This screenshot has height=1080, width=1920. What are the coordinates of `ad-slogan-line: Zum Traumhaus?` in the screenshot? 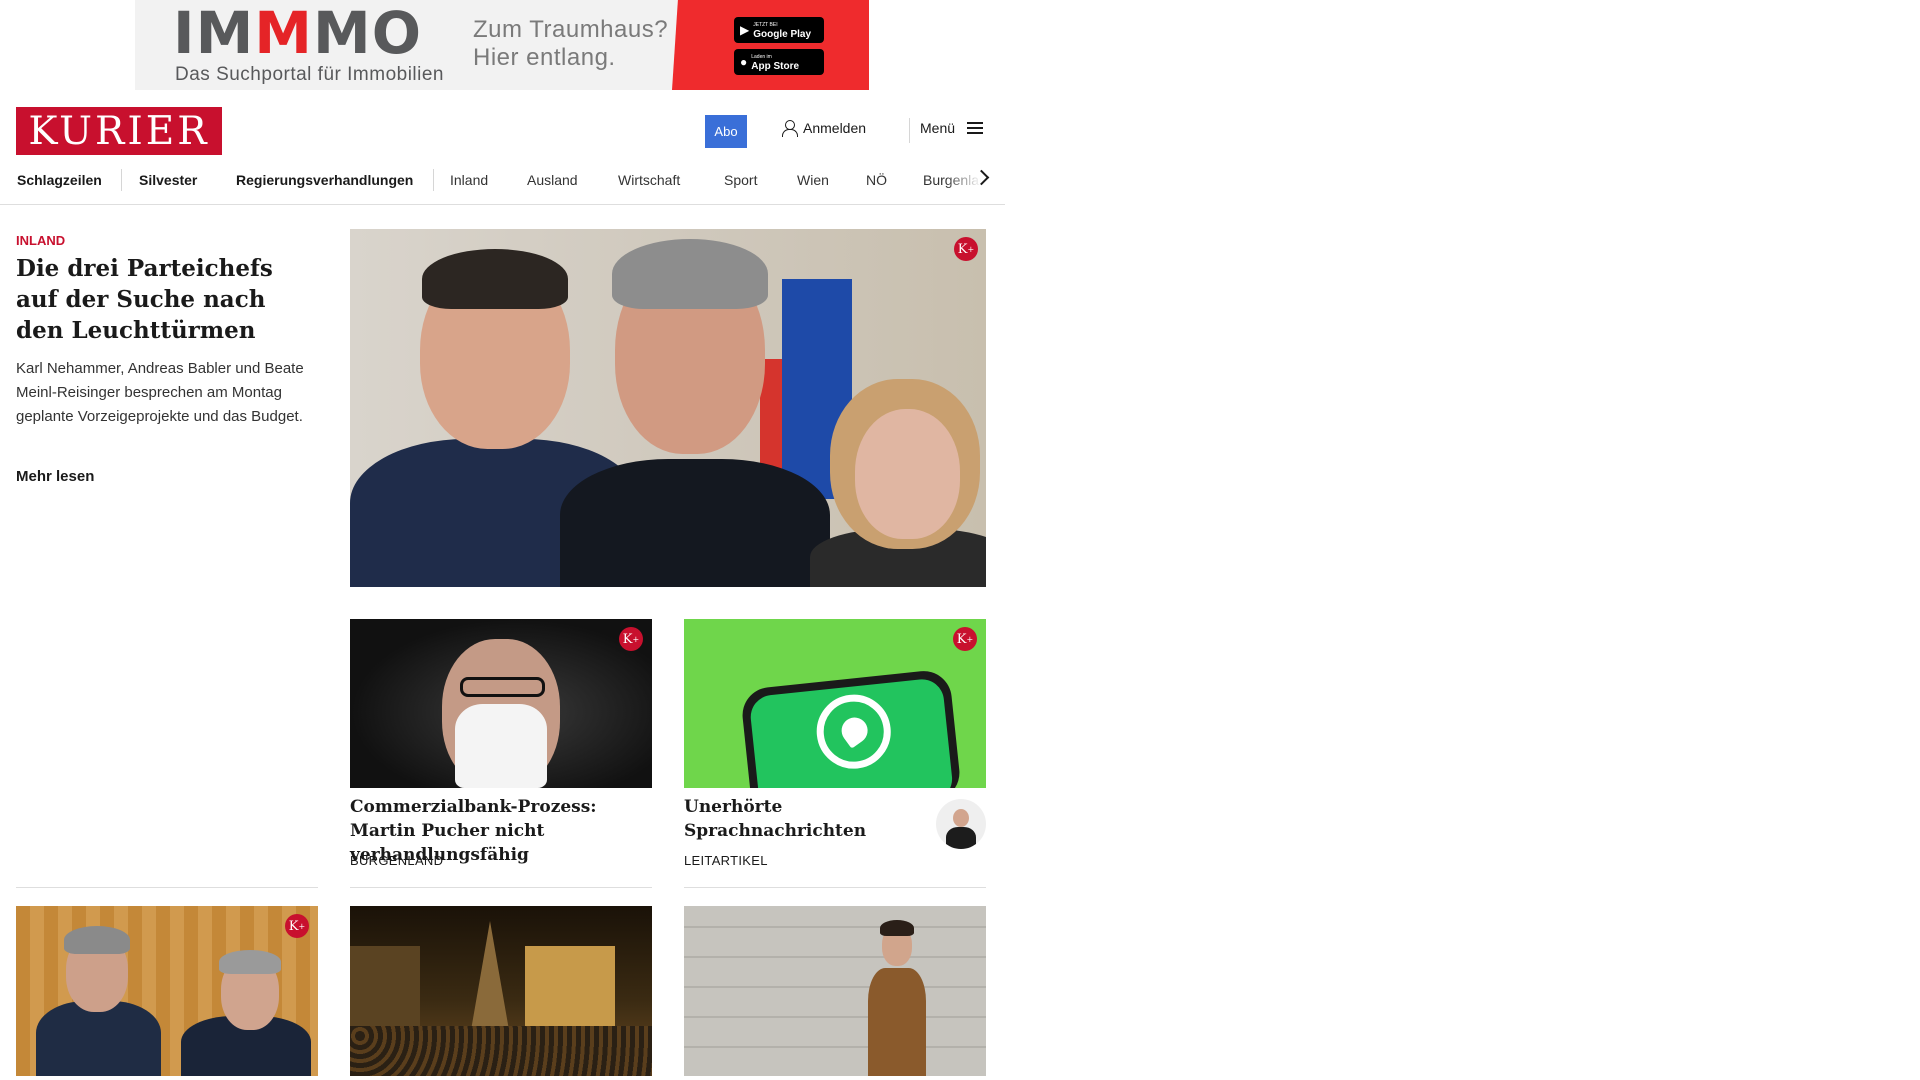 It's located at (571, 29).